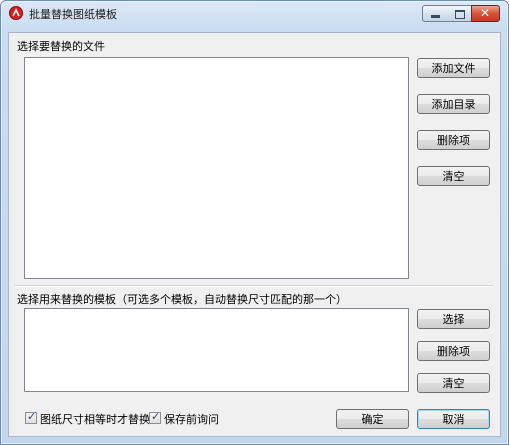  I want to click on add-directory-button: 添加目录, so click(453, 104).